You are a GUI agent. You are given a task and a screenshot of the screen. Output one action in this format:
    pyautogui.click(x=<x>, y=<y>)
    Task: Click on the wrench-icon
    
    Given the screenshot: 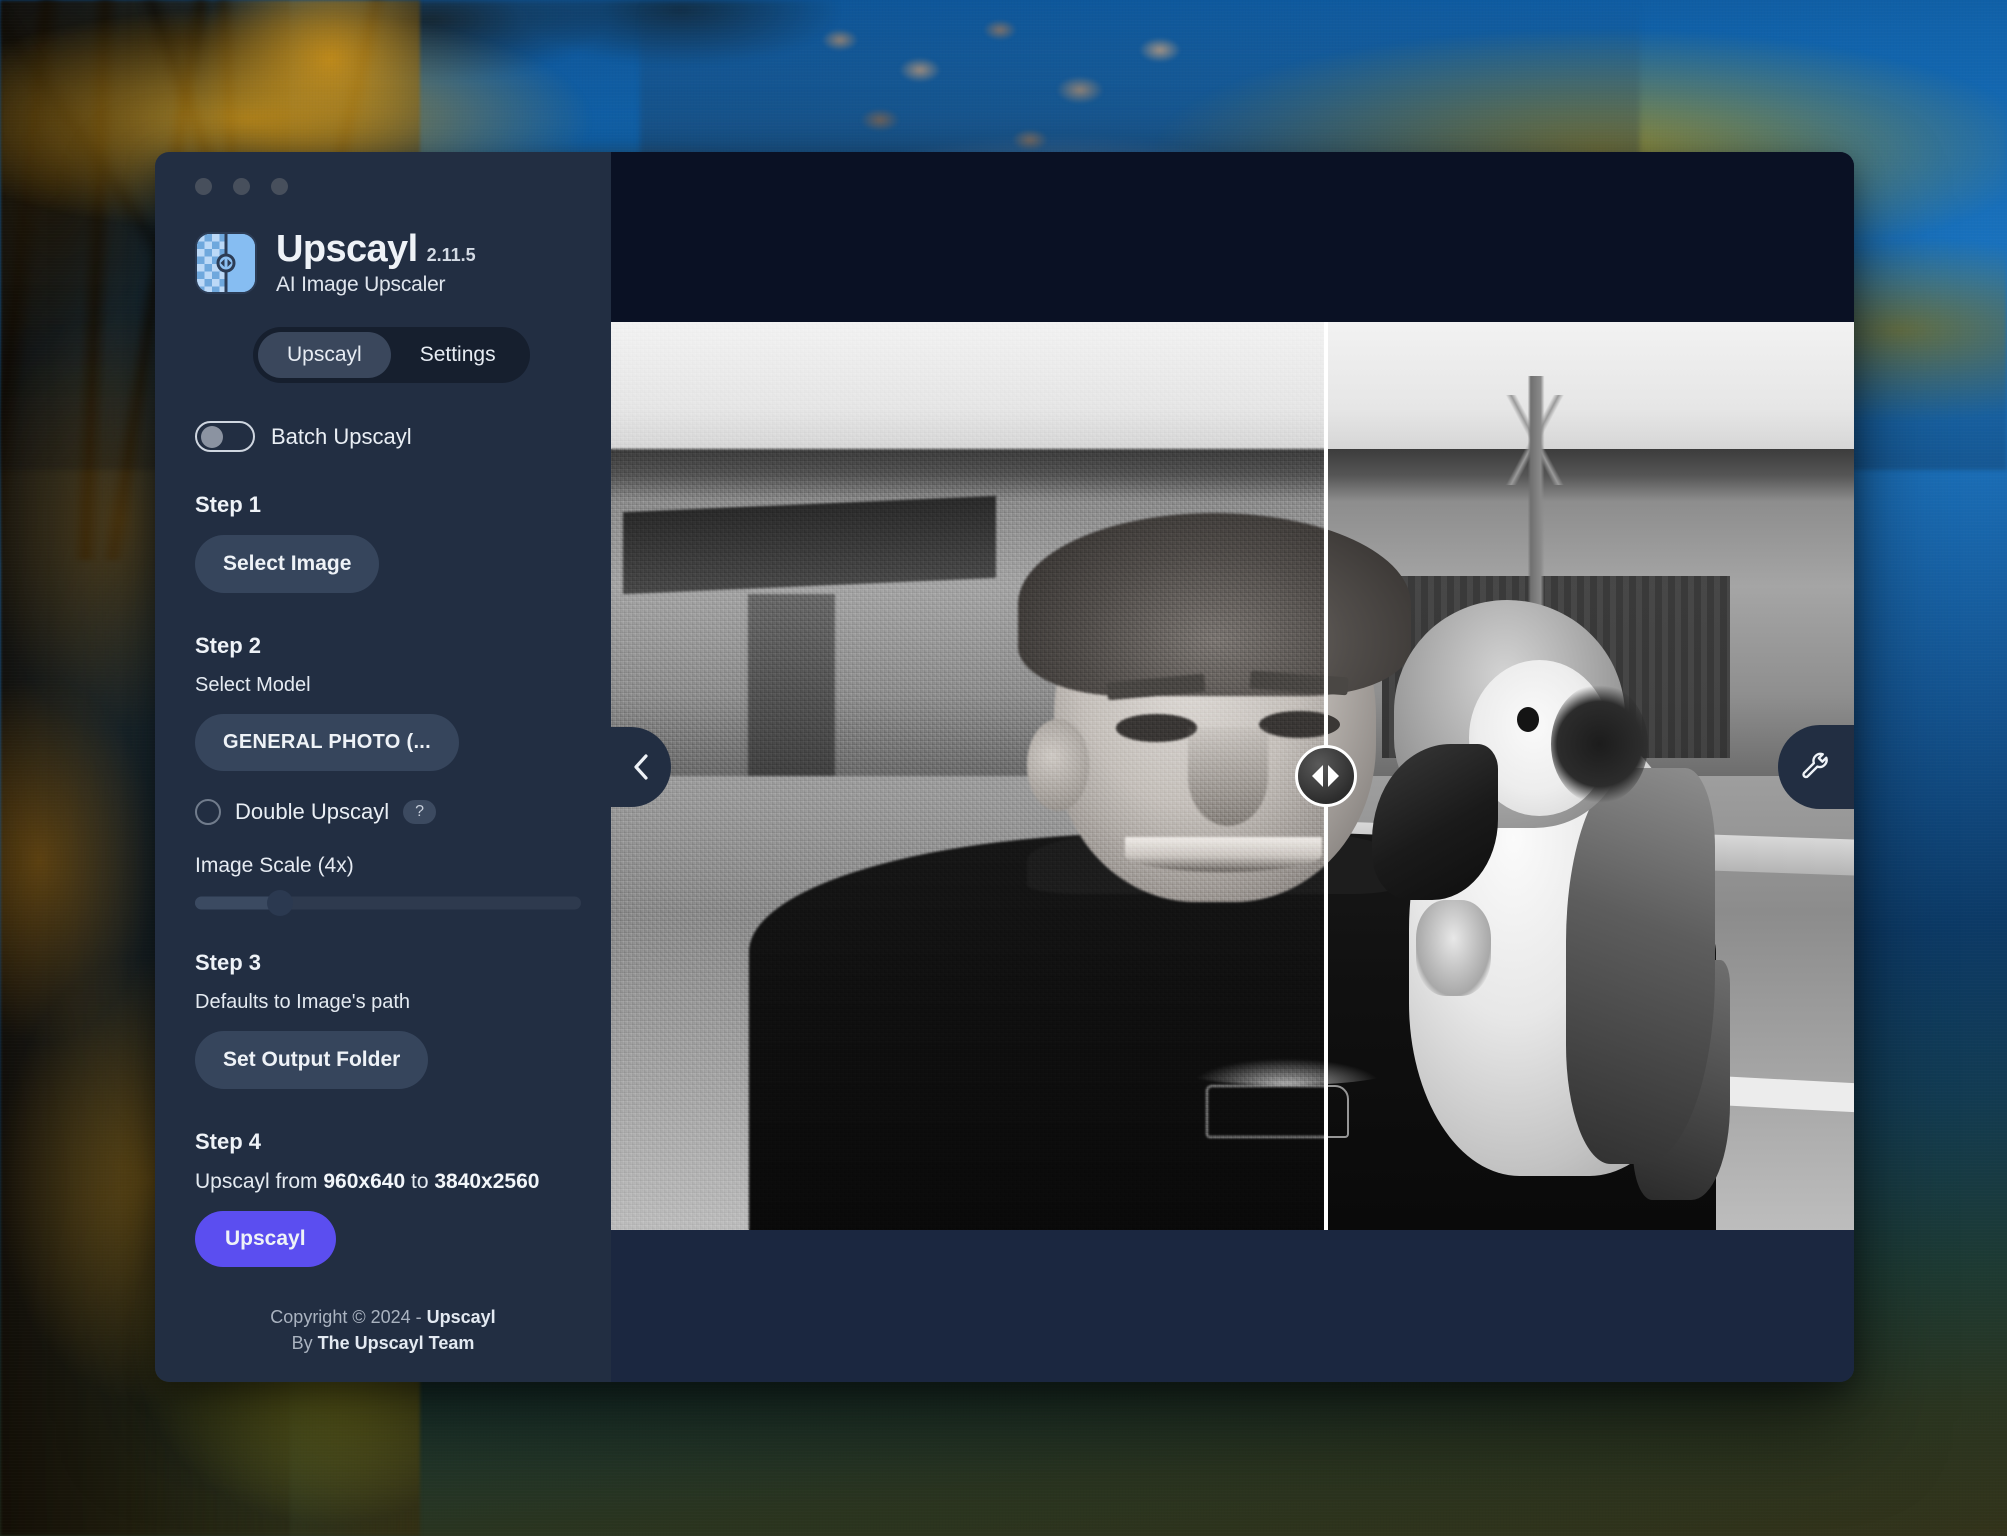 What is the action you would take?
    pyautogui.click(x=1815, y=765)
    